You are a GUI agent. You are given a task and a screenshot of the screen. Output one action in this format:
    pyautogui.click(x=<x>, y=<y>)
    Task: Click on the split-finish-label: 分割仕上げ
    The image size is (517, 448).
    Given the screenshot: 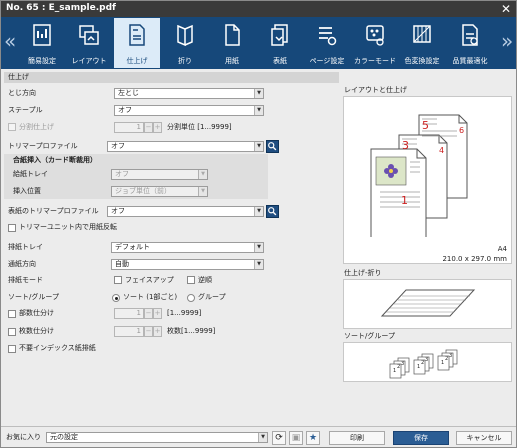 What is the action you would take?
    pyautogui.click(x=36, y=127)
    